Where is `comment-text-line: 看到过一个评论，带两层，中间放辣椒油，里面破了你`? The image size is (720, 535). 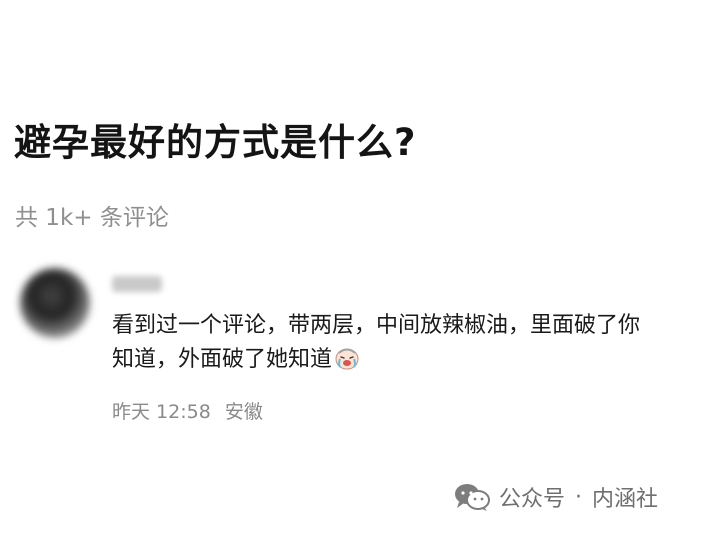
comment-text-line: 看到过一个评论，带两层，中间放辣椒油，里面破了你 is located at coordinates (376, 325).